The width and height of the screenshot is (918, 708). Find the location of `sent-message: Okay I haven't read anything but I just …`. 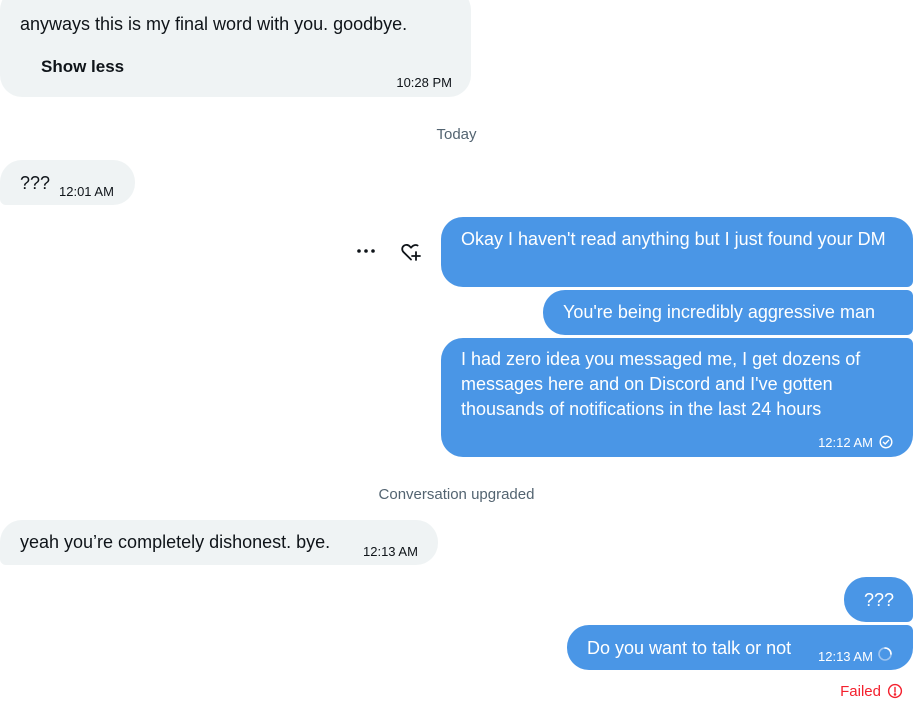

sent-message: Okay I haven't read anything but I just … is located at coordinates (677, 252).